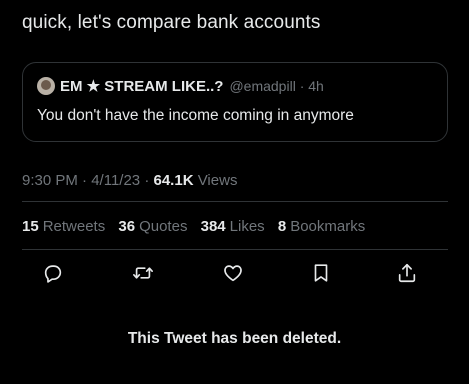 This screenshot has width=469, height=384. I want to click on retweet-icon, so click(143, 273).